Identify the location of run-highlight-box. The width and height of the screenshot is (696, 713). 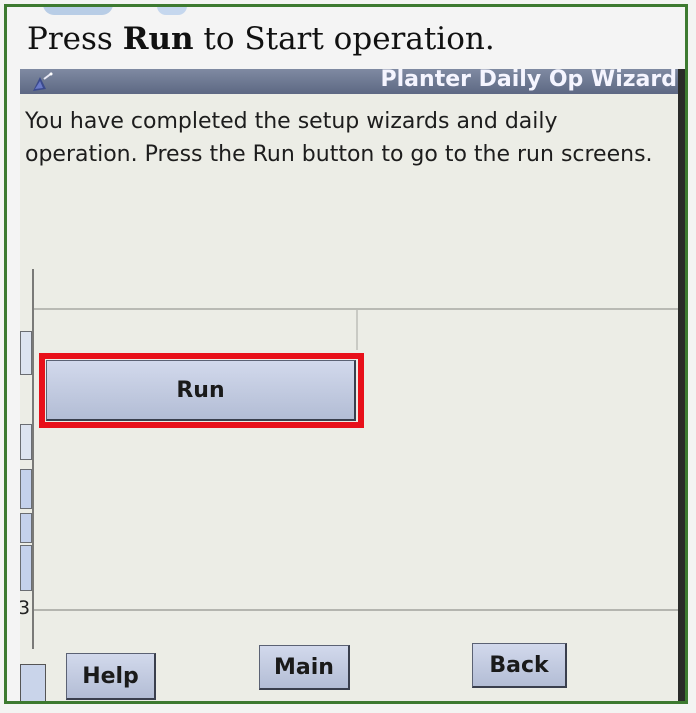
(201, 390).